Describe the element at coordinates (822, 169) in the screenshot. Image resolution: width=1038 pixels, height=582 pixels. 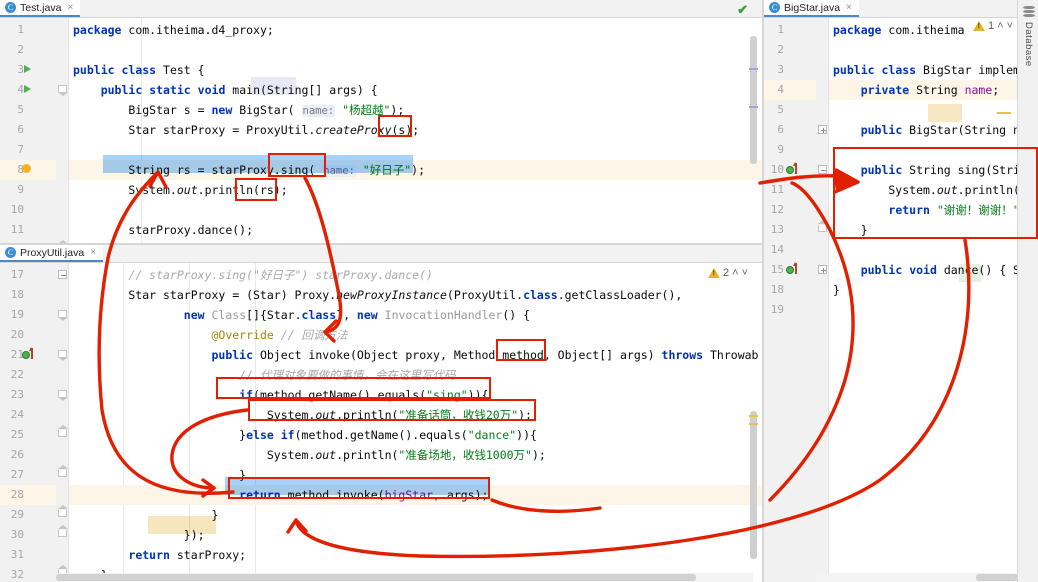
I see `code-fold-toggle-minus` at that location.